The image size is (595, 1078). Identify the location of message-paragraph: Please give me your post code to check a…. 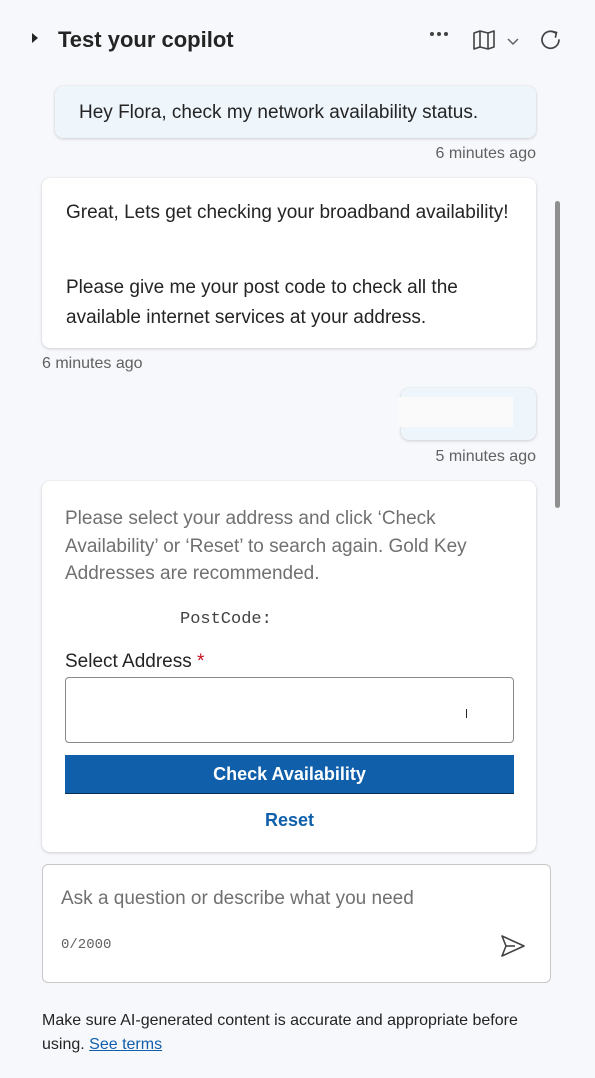
(262, 302).